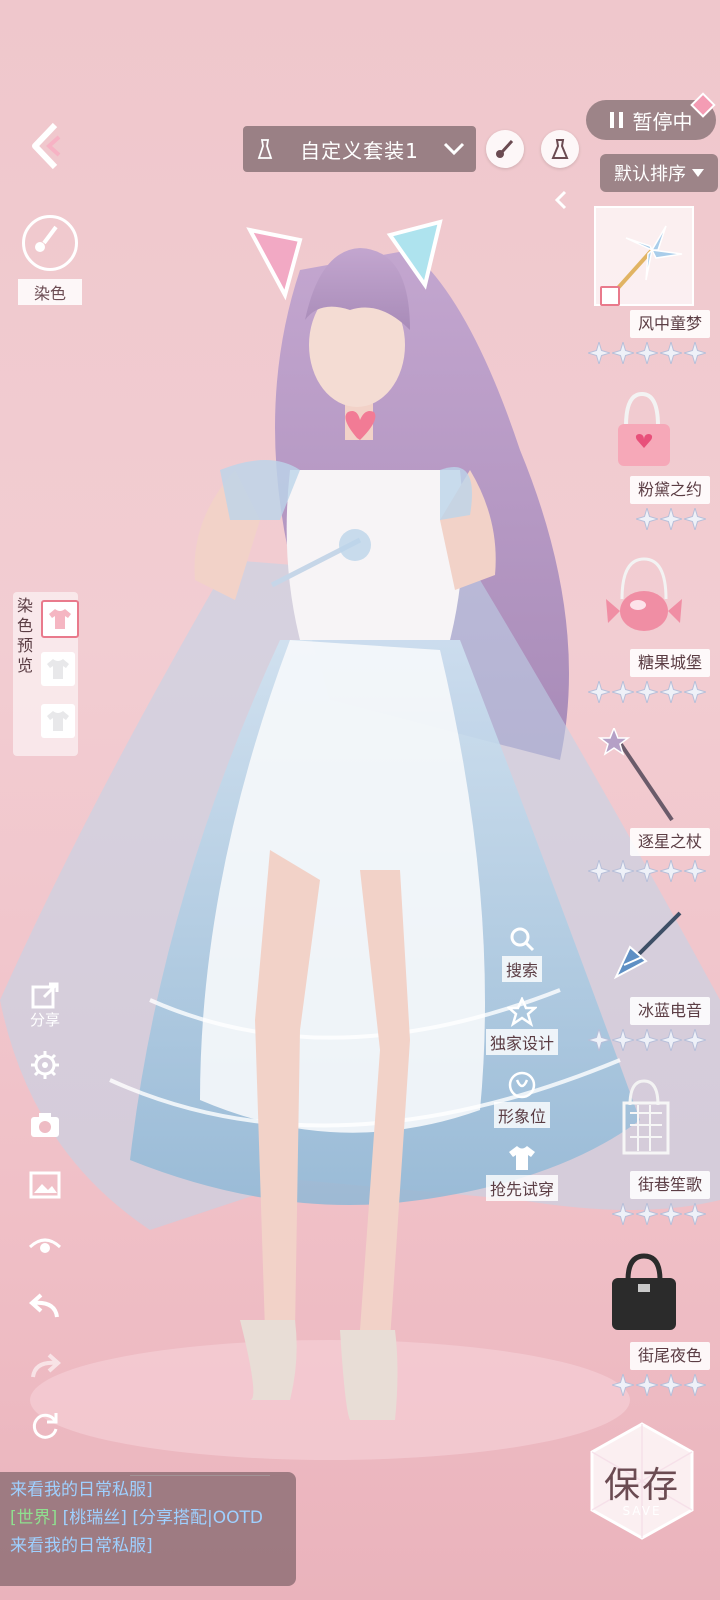  Describe the element at coordinates (522, 1098) in the screenshot. I see `image-slot-button: 形象位` at that location.